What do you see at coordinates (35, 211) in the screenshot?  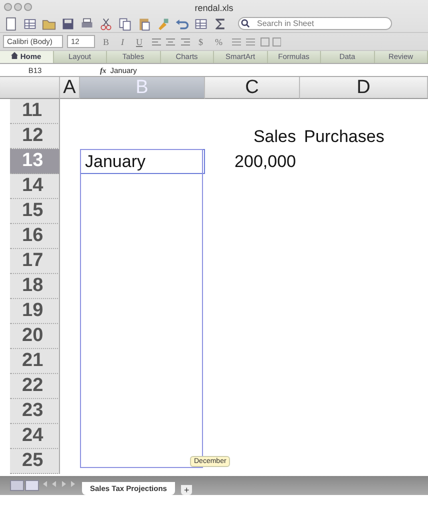 I see `row-header: 15` at bounding box center [35, 211].